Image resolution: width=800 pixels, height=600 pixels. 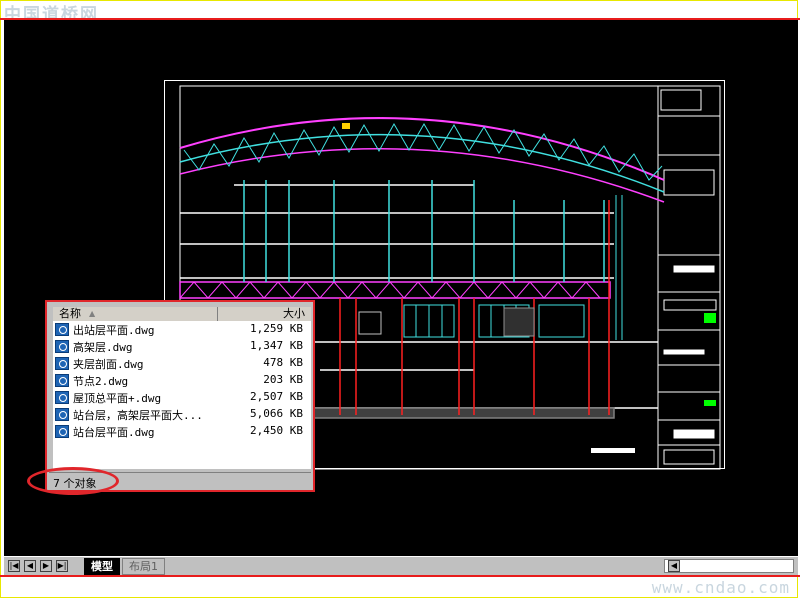 I want to click on file-size: 478 KB, so click(x=283, y=362).